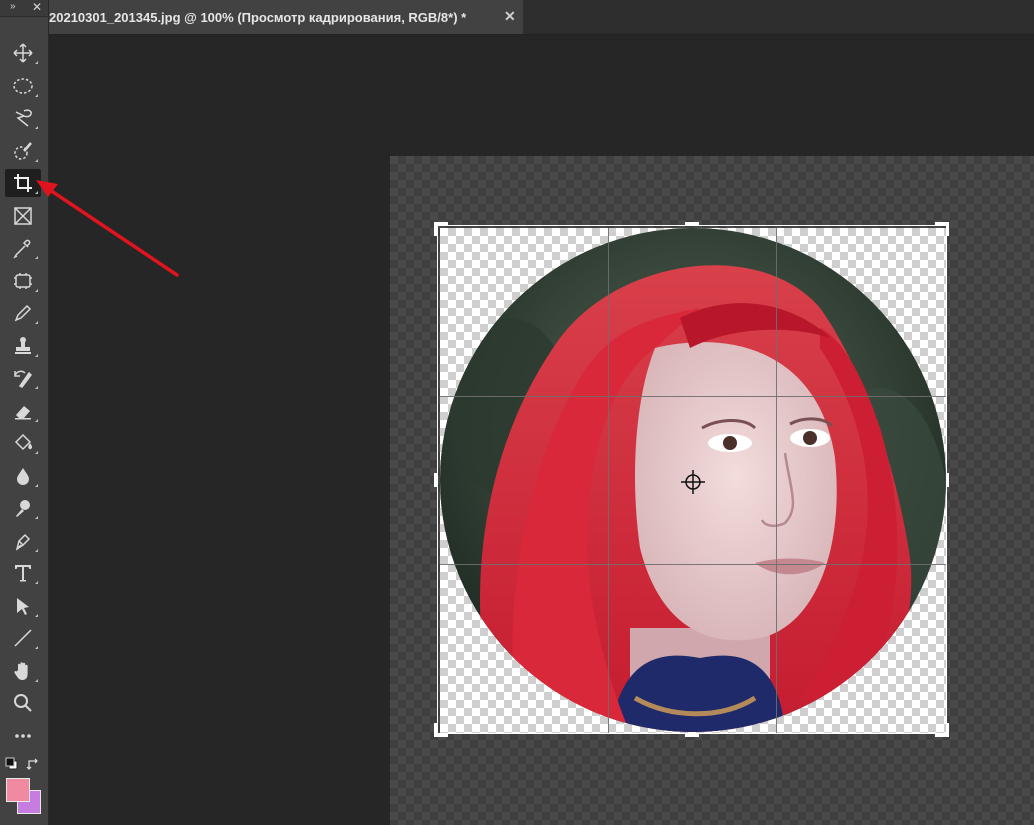  I want to click on bandage-icon, so click(23, 281).